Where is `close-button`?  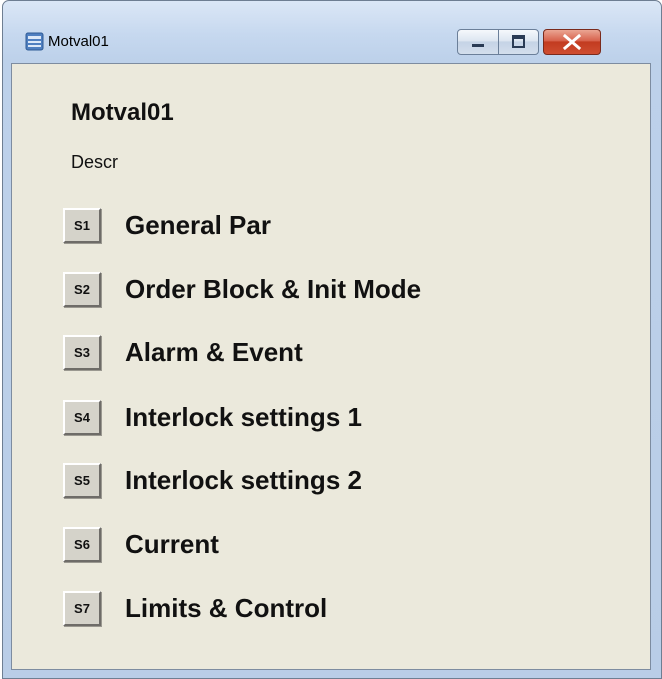
close-button is located at coordinates (572, 42).